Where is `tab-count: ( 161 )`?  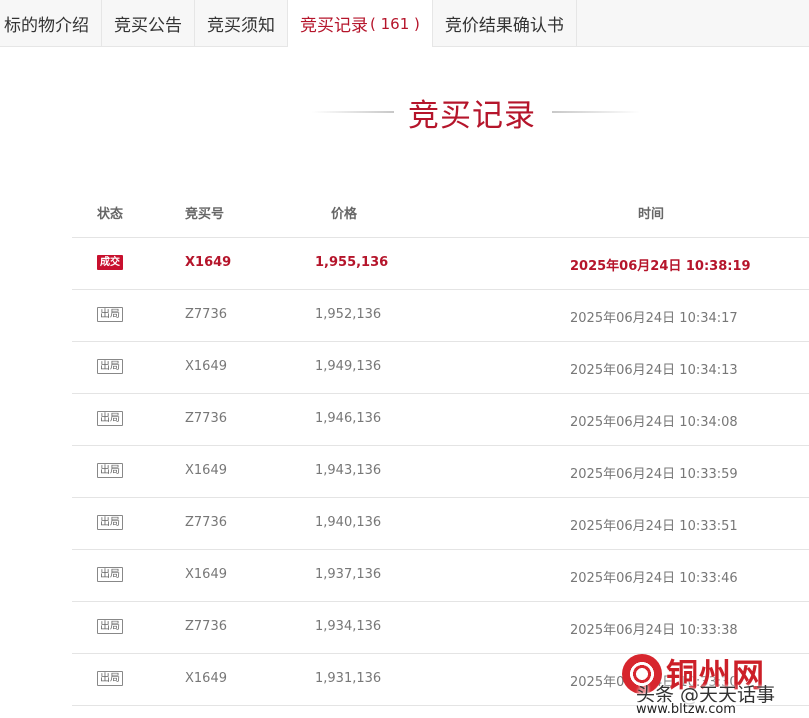
tab-count: ( 161 ) is located at coordinates (395, 23).